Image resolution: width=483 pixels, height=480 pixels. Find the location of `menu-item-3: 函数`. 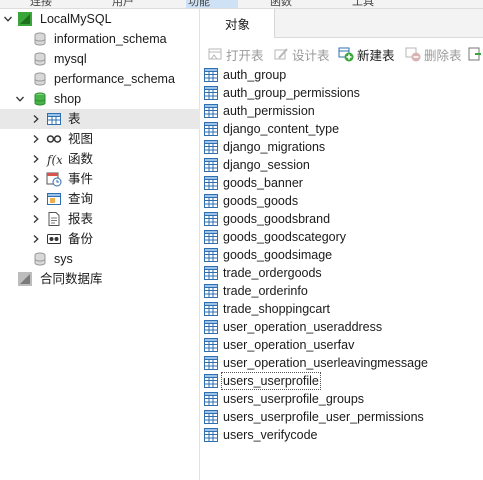

menu-item-3: 函数 is located at coordinates (281, 4).